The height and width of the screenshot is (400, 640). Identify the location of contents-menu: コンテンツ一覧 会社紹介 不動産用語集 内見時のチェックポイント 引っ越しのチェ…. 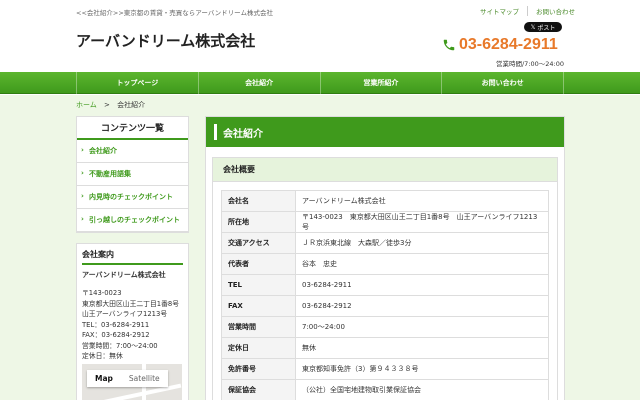
(132, 174).